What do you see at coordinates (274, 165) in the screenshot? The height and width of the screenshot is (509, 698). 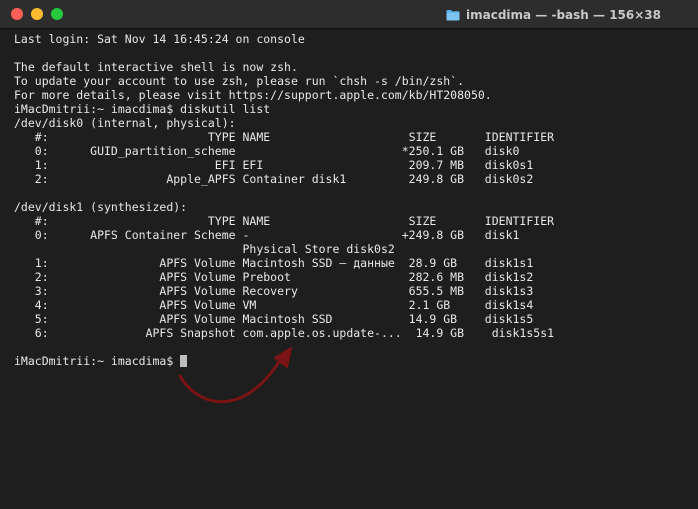 I see `terminal-line: 1: EFI EFI 209.7 MB disk0s1` at bounding box center [274, 165].